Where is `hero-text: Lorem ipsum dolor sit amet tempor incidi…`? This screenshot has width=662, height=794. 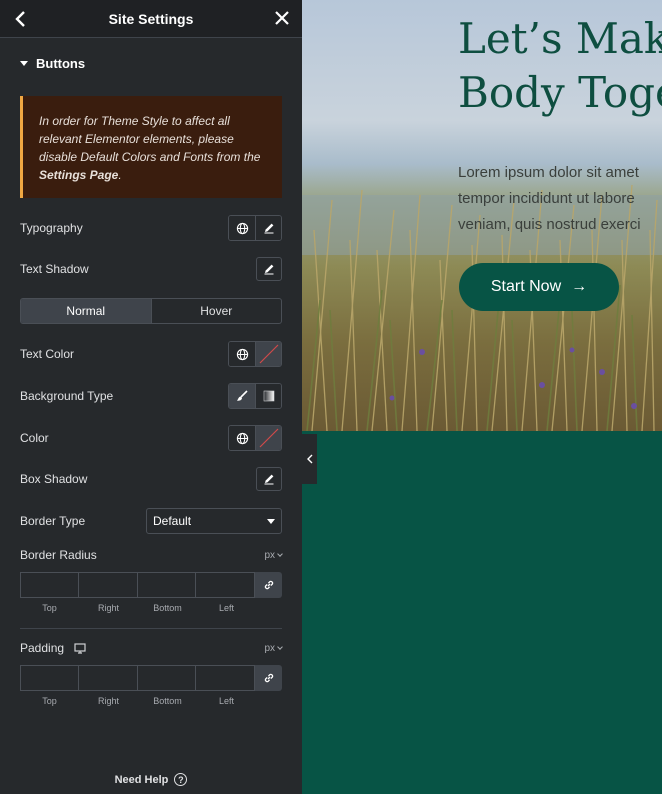 hero-text: Lorem ipsum dolor sit amet tempor incidi… is located at coordinates (560, 199).